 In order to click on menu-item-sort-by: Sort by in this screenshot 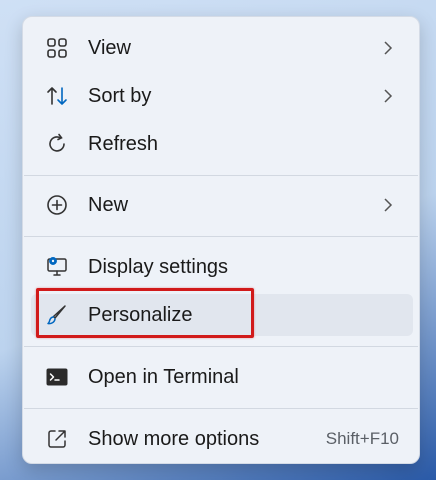, I will do `click(222, 96)`.